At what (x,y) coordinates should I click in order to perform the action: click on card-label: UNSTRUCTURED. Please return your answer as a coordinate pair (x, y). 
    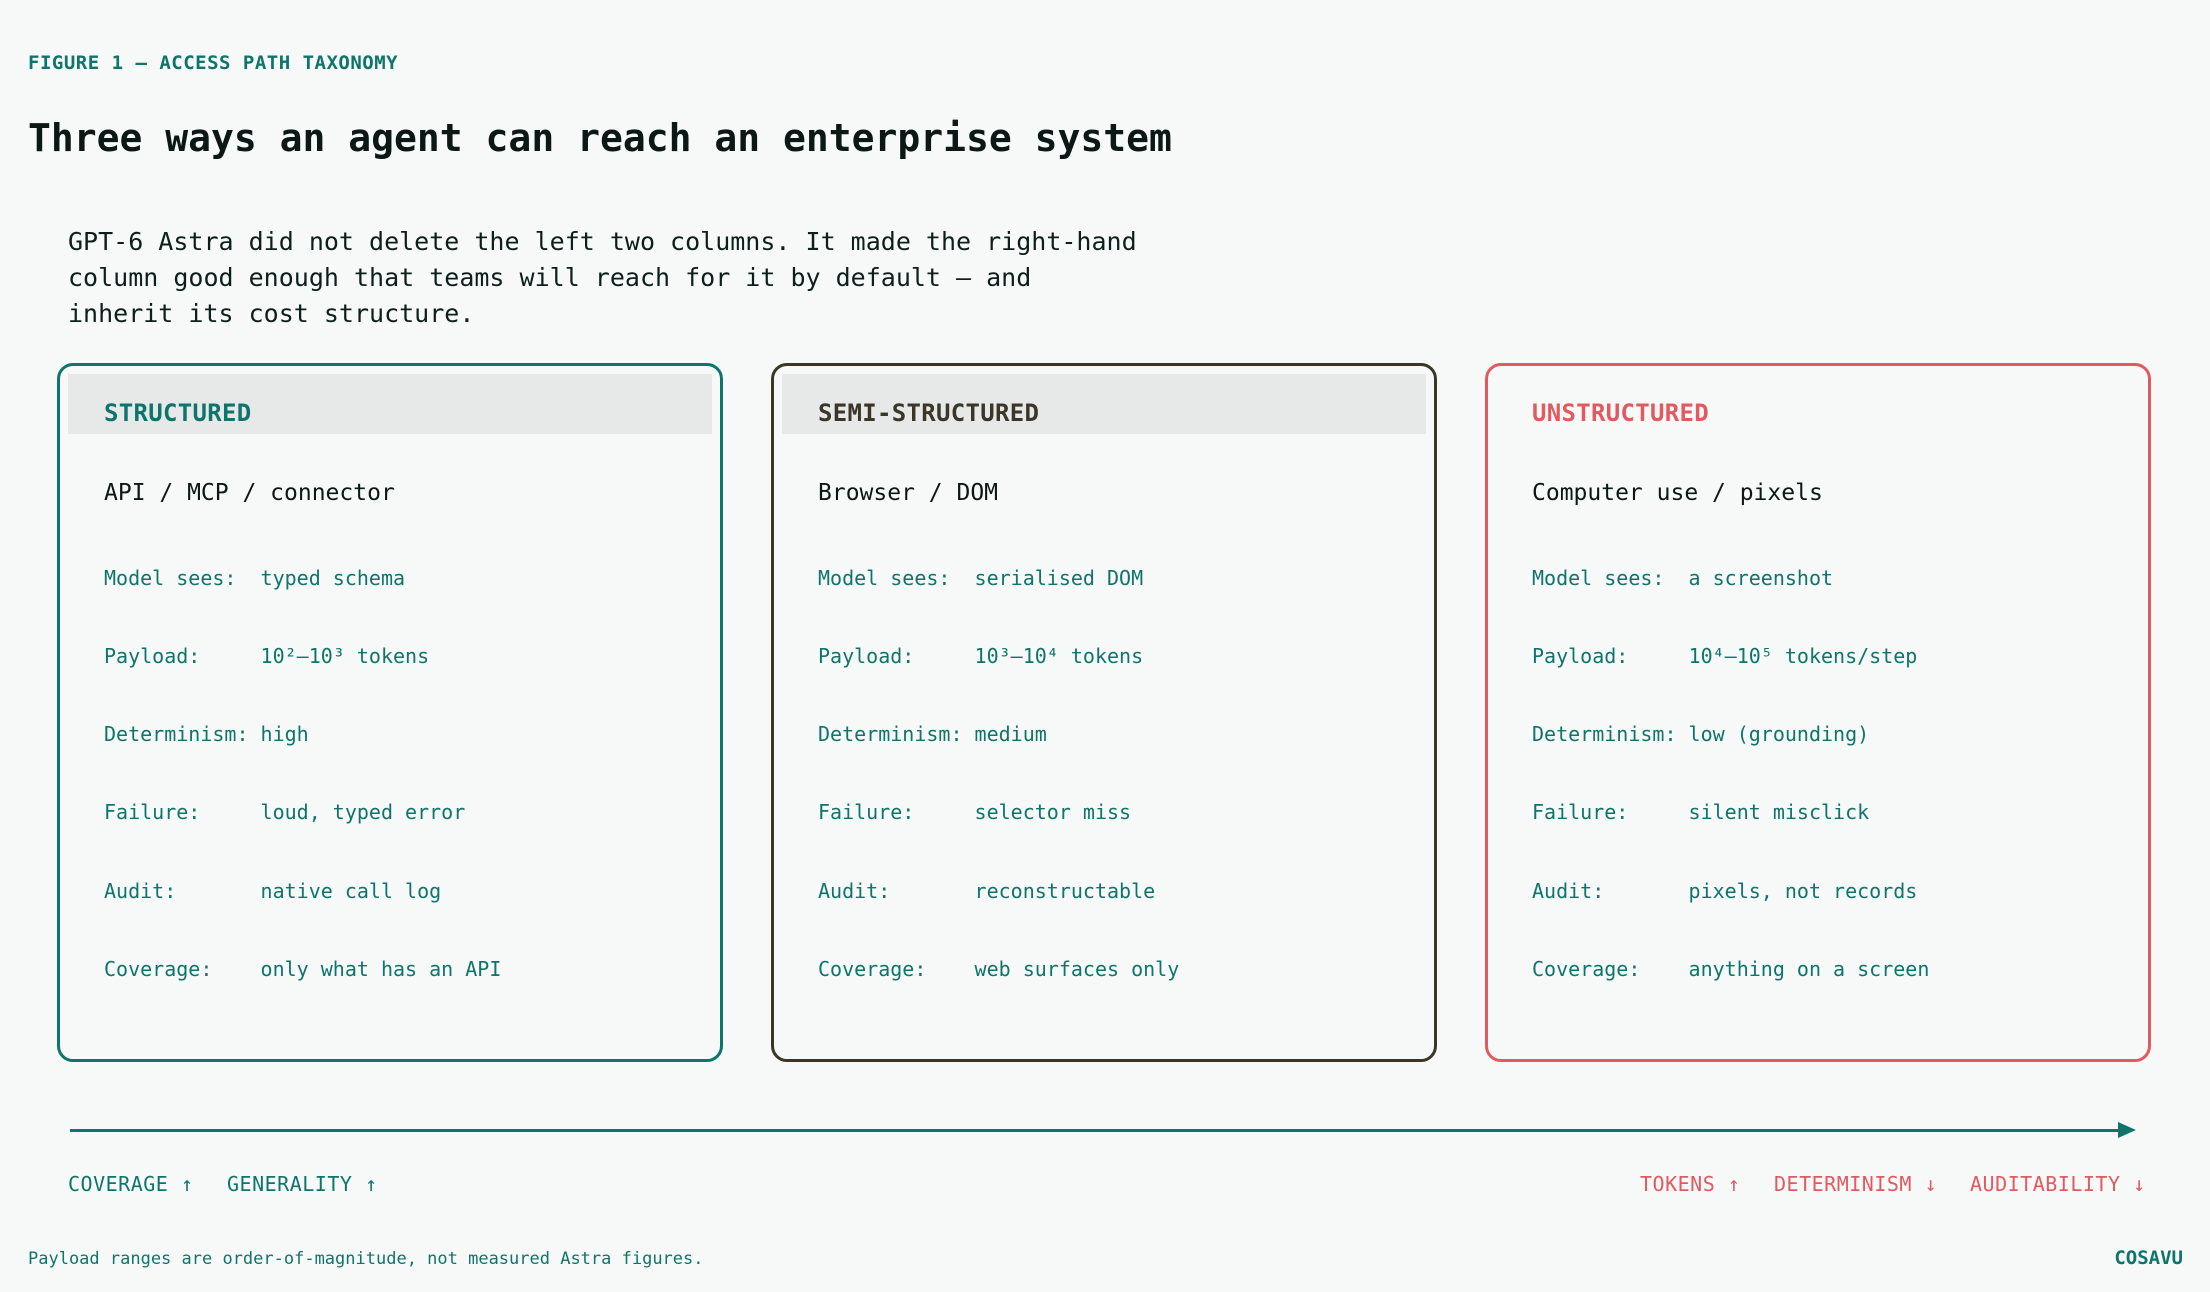
    Looking at the image, I should click on (1620, 413).